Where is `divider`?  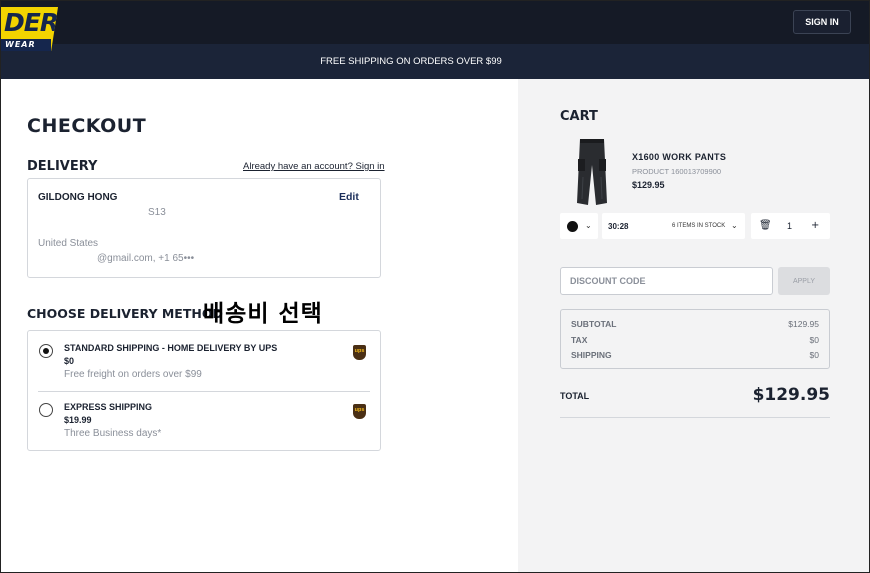
divider is located at coordinates (695, 417).